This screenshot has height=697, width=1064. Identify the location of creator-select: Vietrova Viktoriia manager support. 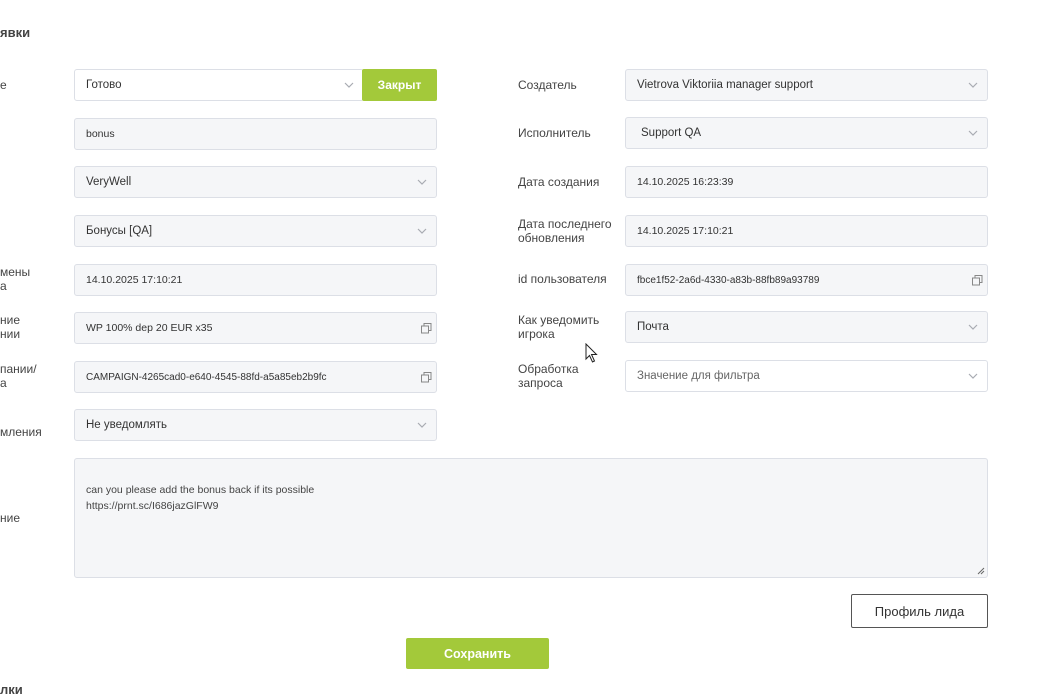
(806, 85).